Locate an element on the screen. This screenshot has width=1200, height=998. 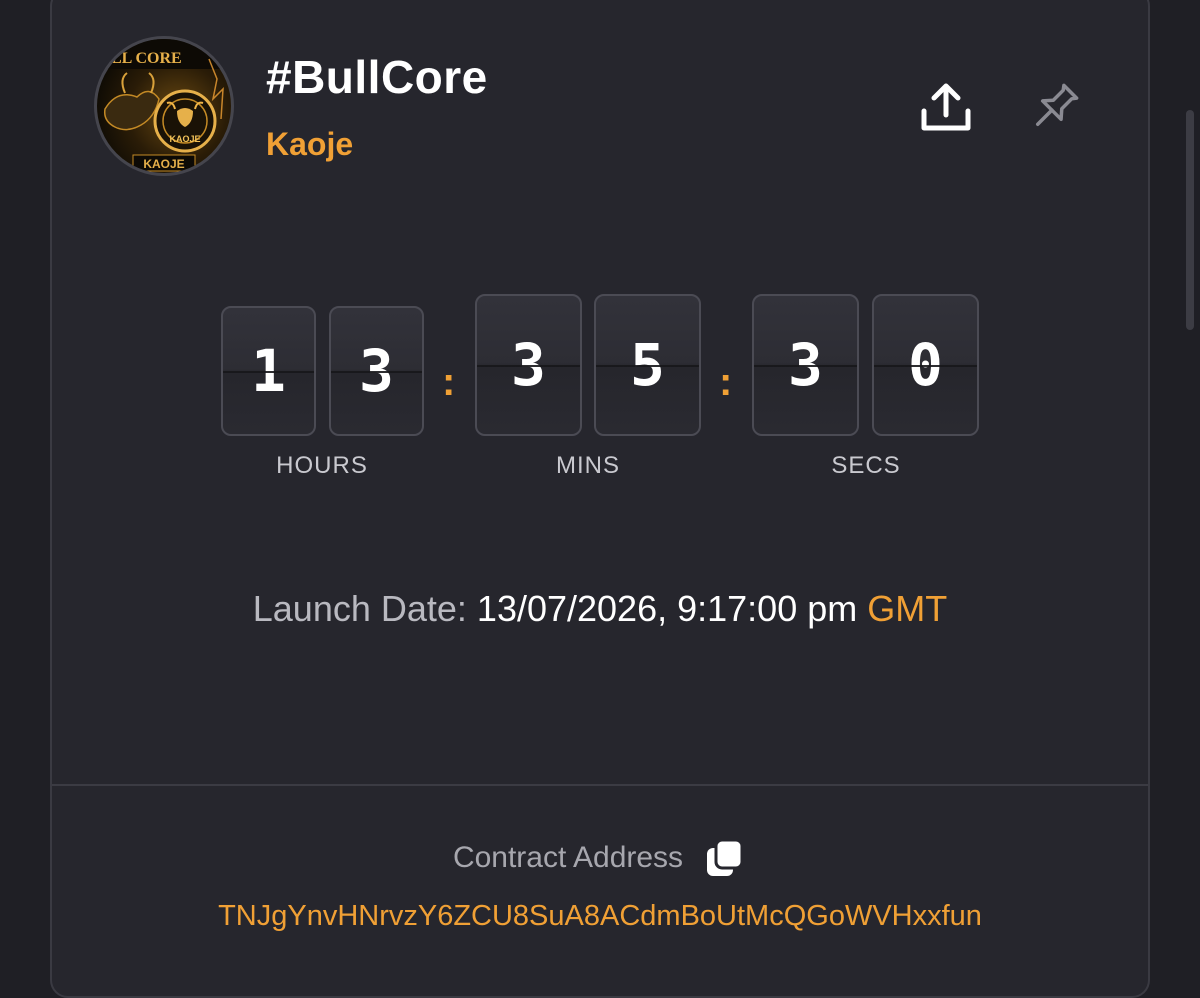
share-upload-icon is located at coordinates (946, 107).